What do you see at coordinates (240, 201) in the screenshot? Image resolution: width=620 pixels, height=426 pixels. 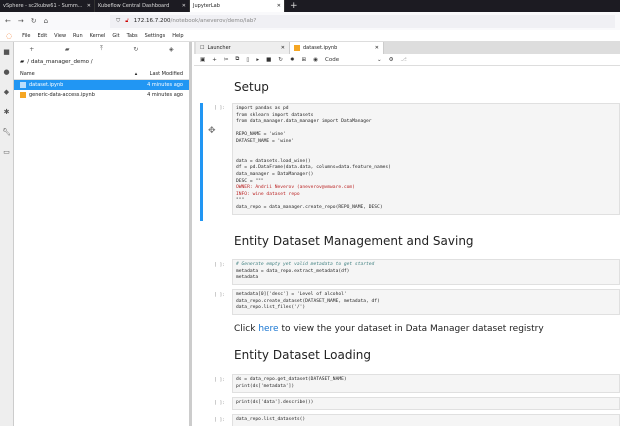 I see `code-line: """` at bounding box center [240, 201].